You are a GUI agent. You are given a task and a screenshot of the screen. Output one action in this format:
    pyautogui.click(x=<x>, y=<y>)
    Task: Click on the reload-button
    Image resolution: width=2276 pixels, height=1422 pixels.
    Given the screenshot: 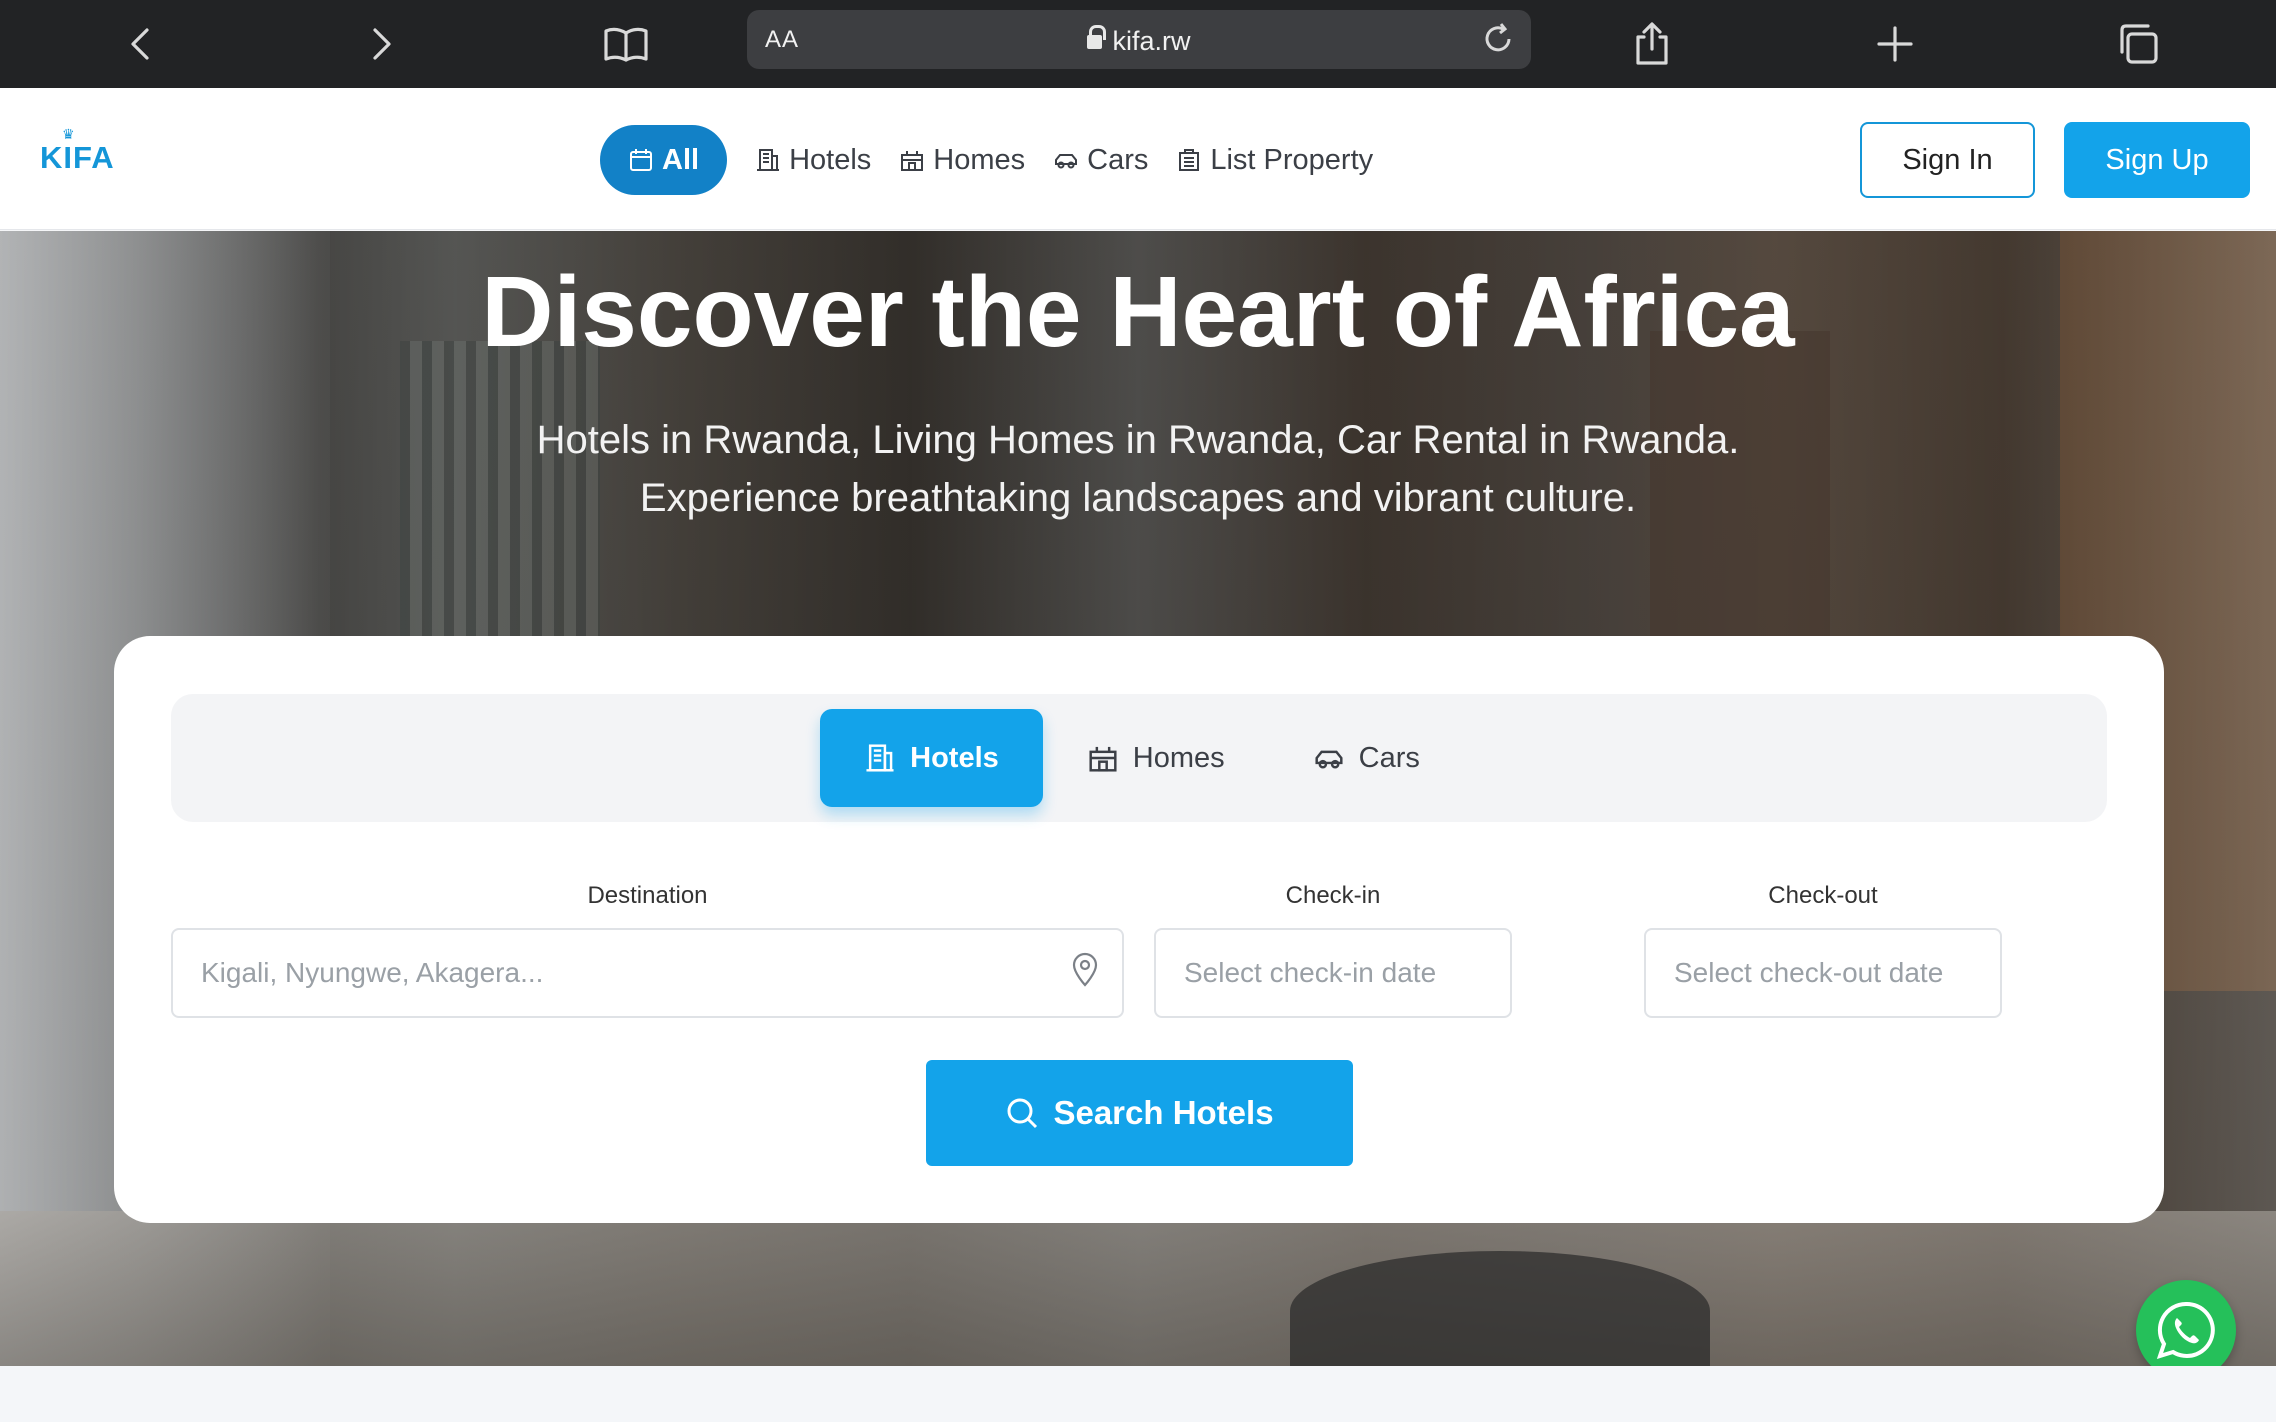 What is the action you would take?
    pyautogui.click(x=1498, y=41)
    